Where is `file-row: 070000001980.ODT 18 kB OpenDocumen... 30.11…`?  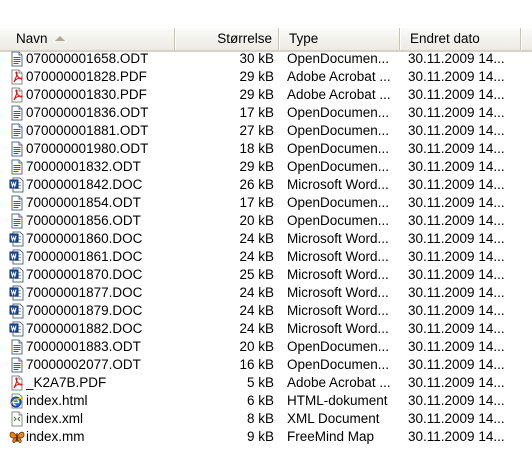 file-row: 070000001980.ODT 18 kB OpenDocumen... 30.11… is located at coordinates (266, 149).